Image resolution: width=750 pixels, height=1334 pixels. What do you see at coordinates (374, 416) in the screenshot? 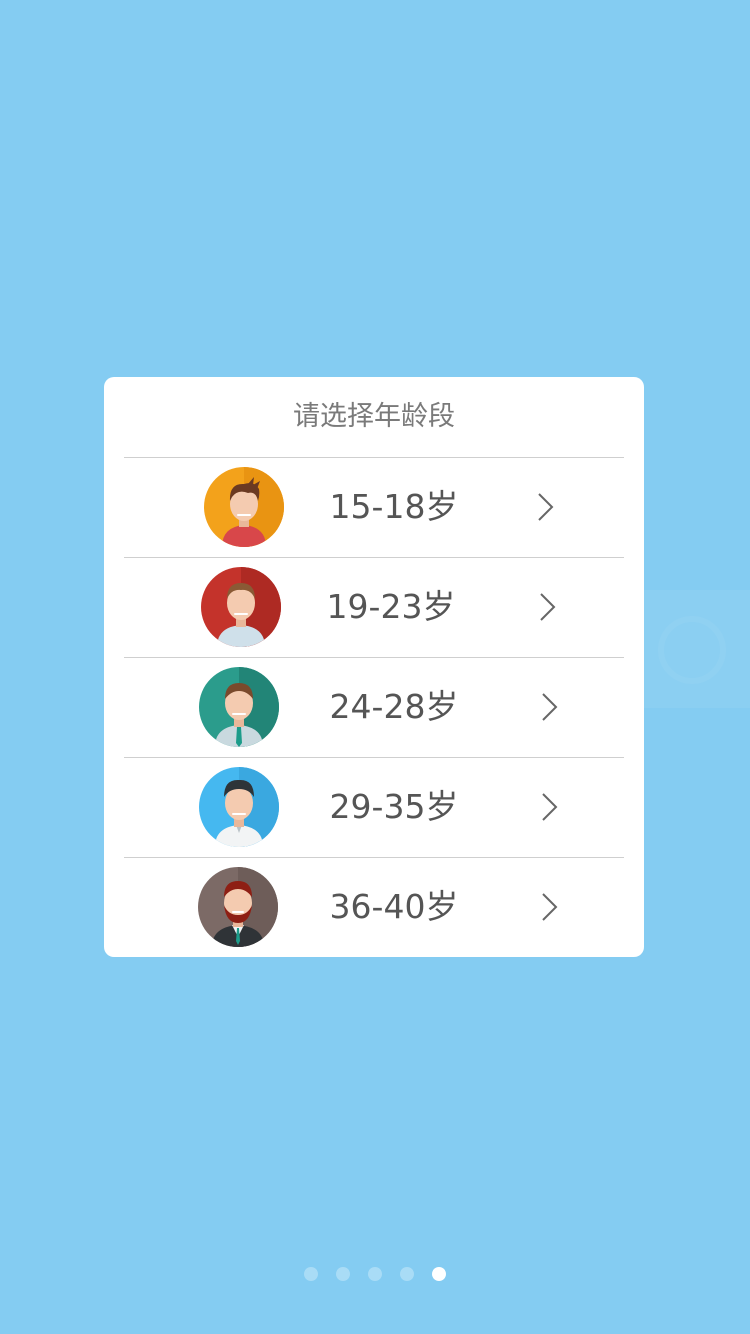
I see `dialog-title: 请选择年龄段` at bounding box center [374, 416].